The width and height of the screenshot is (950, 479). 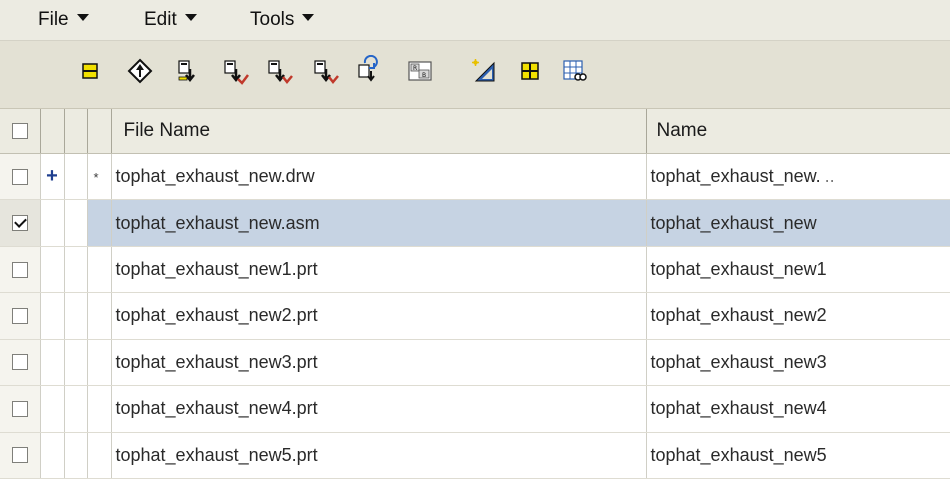 I want to click on status-column-header, so click(x=52, y=131).